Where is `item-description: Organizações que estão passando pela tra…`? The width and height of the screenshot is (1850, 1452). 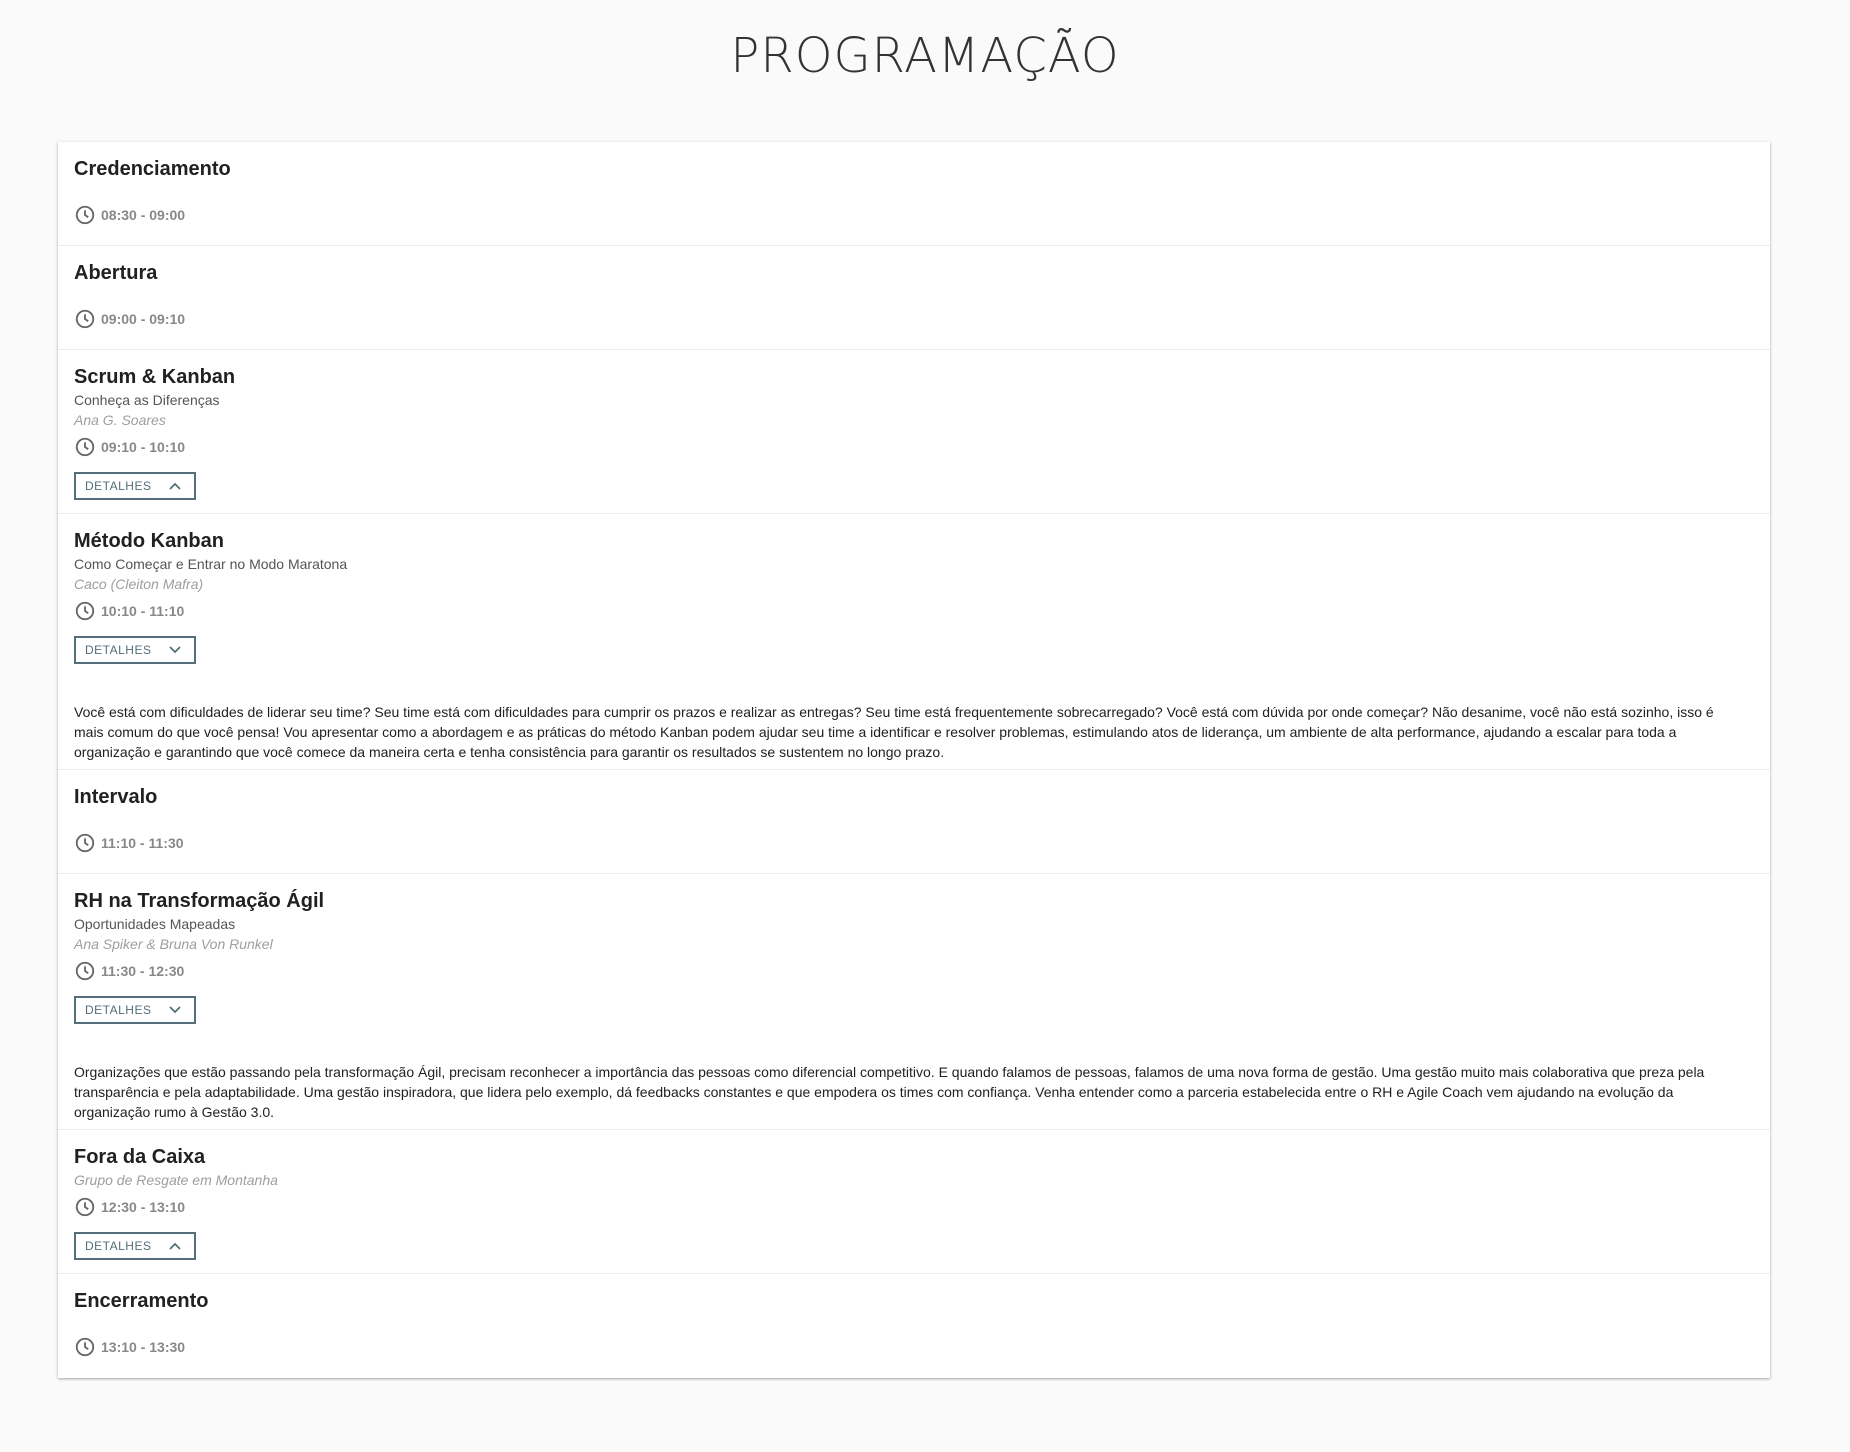
item-description: Organizações que estão passando pela tra… is located at coordinates (889, 1092).